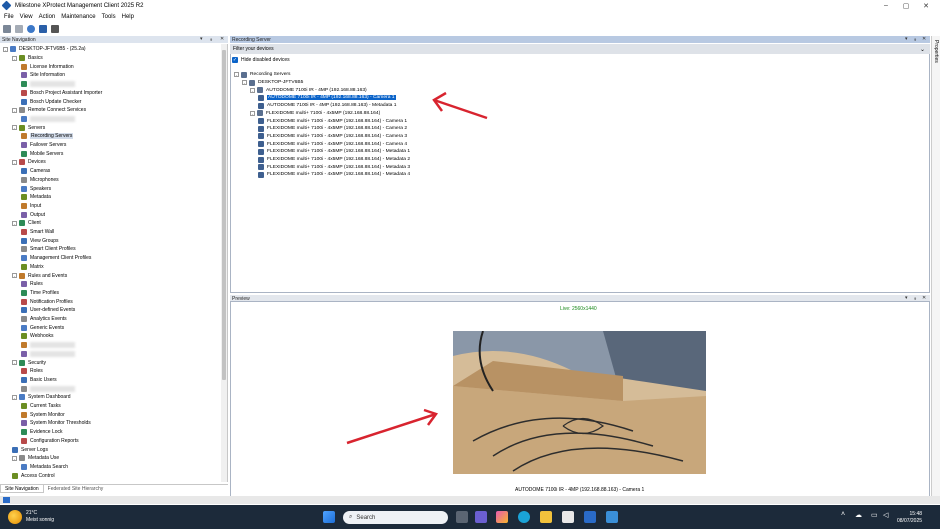  What do you see at coordinates (15, 517) in the screenshot?
I see `sun-icon` at bounding box center [15, 517].